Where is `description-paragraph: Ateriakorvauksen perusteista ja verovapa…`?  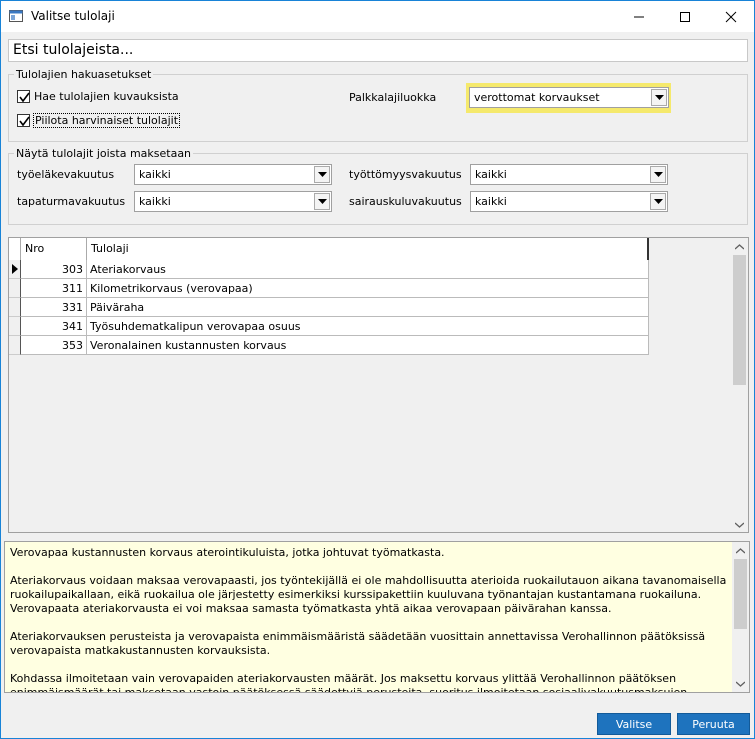 description-paragraph: Ateriakorvauksen perusteista ja verovapa… is located at coordinates (358, 643).